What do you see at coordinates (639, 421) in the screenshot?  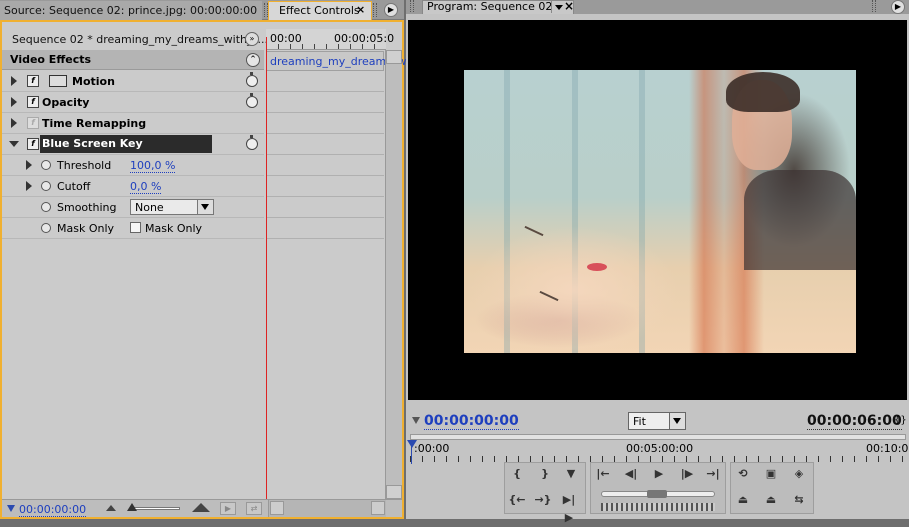 I see `zoom-level-value: Fit` at bounding box center [639, 421].